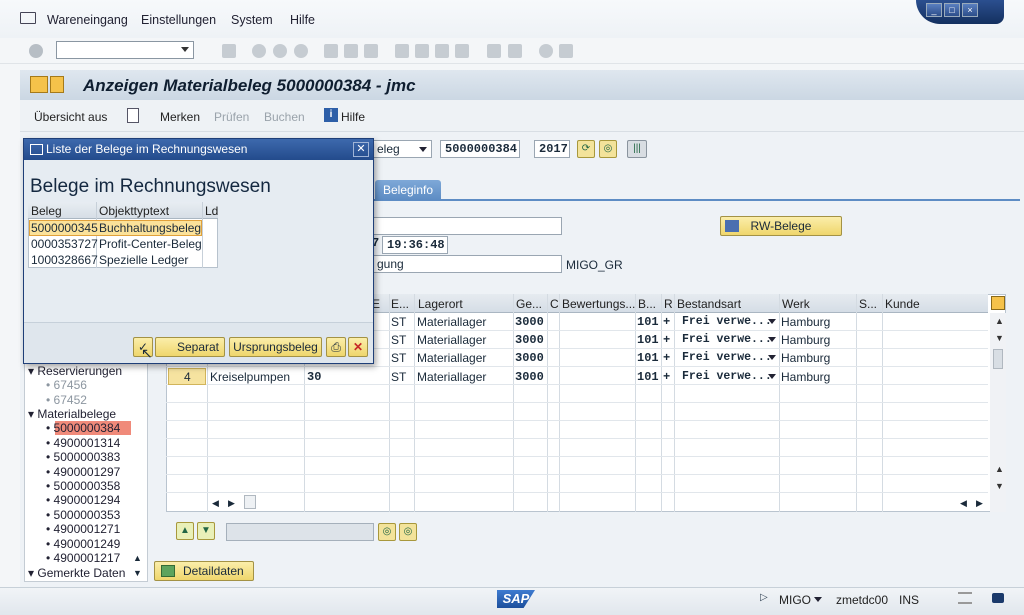 Image resolution: width=1024 pixels, height=615 pixels. I want to click on h-scroll-thumb, so click(250, 502).